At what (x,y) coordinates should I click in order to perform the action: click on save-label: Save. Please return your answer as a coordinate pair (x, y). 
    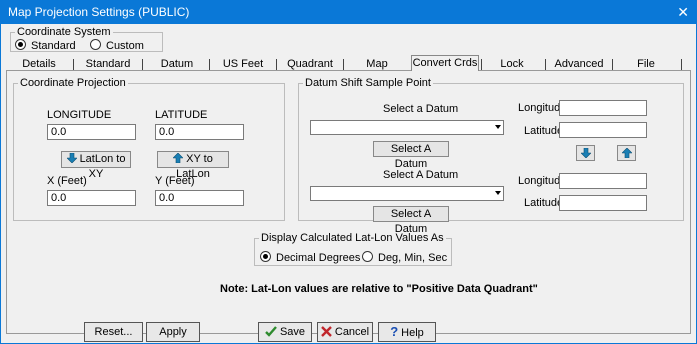
    Looking at the image, I should click on (292, 332).